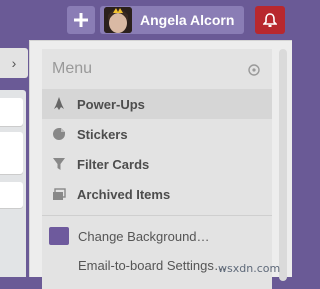 The width and height of the screenshot is (320, 289). I want to click on menu-scrollbar, so click(283, 165).